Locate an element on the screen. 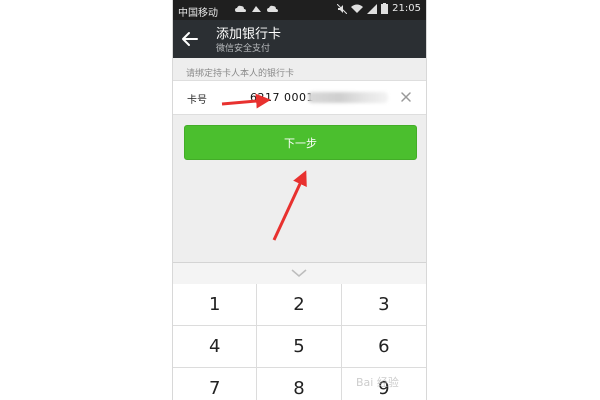  key-6: 6 is located at coordinates (383, 347).